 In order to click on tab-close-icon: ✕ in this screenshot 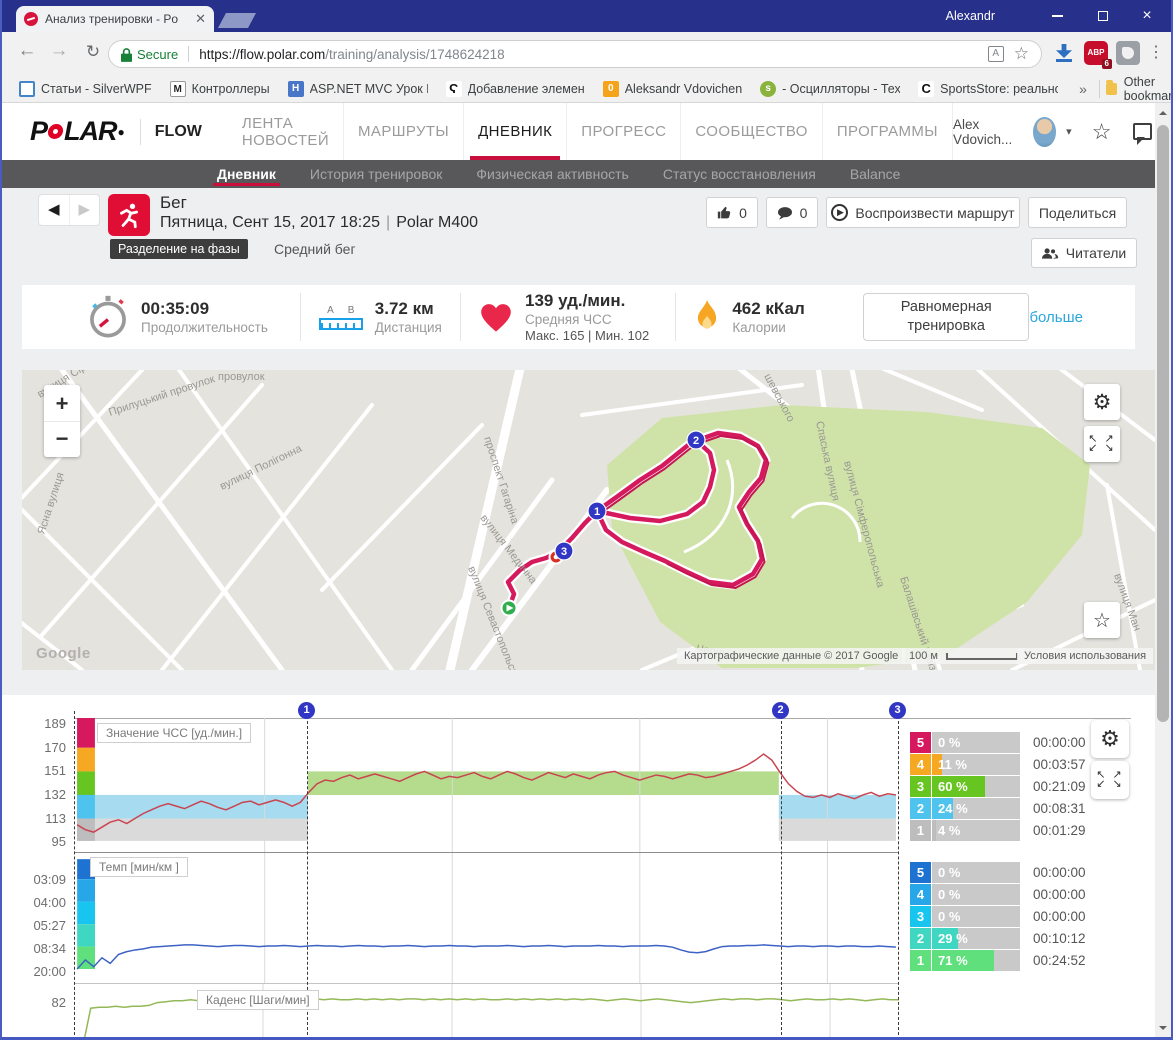, I will do `click(200, 19)`.